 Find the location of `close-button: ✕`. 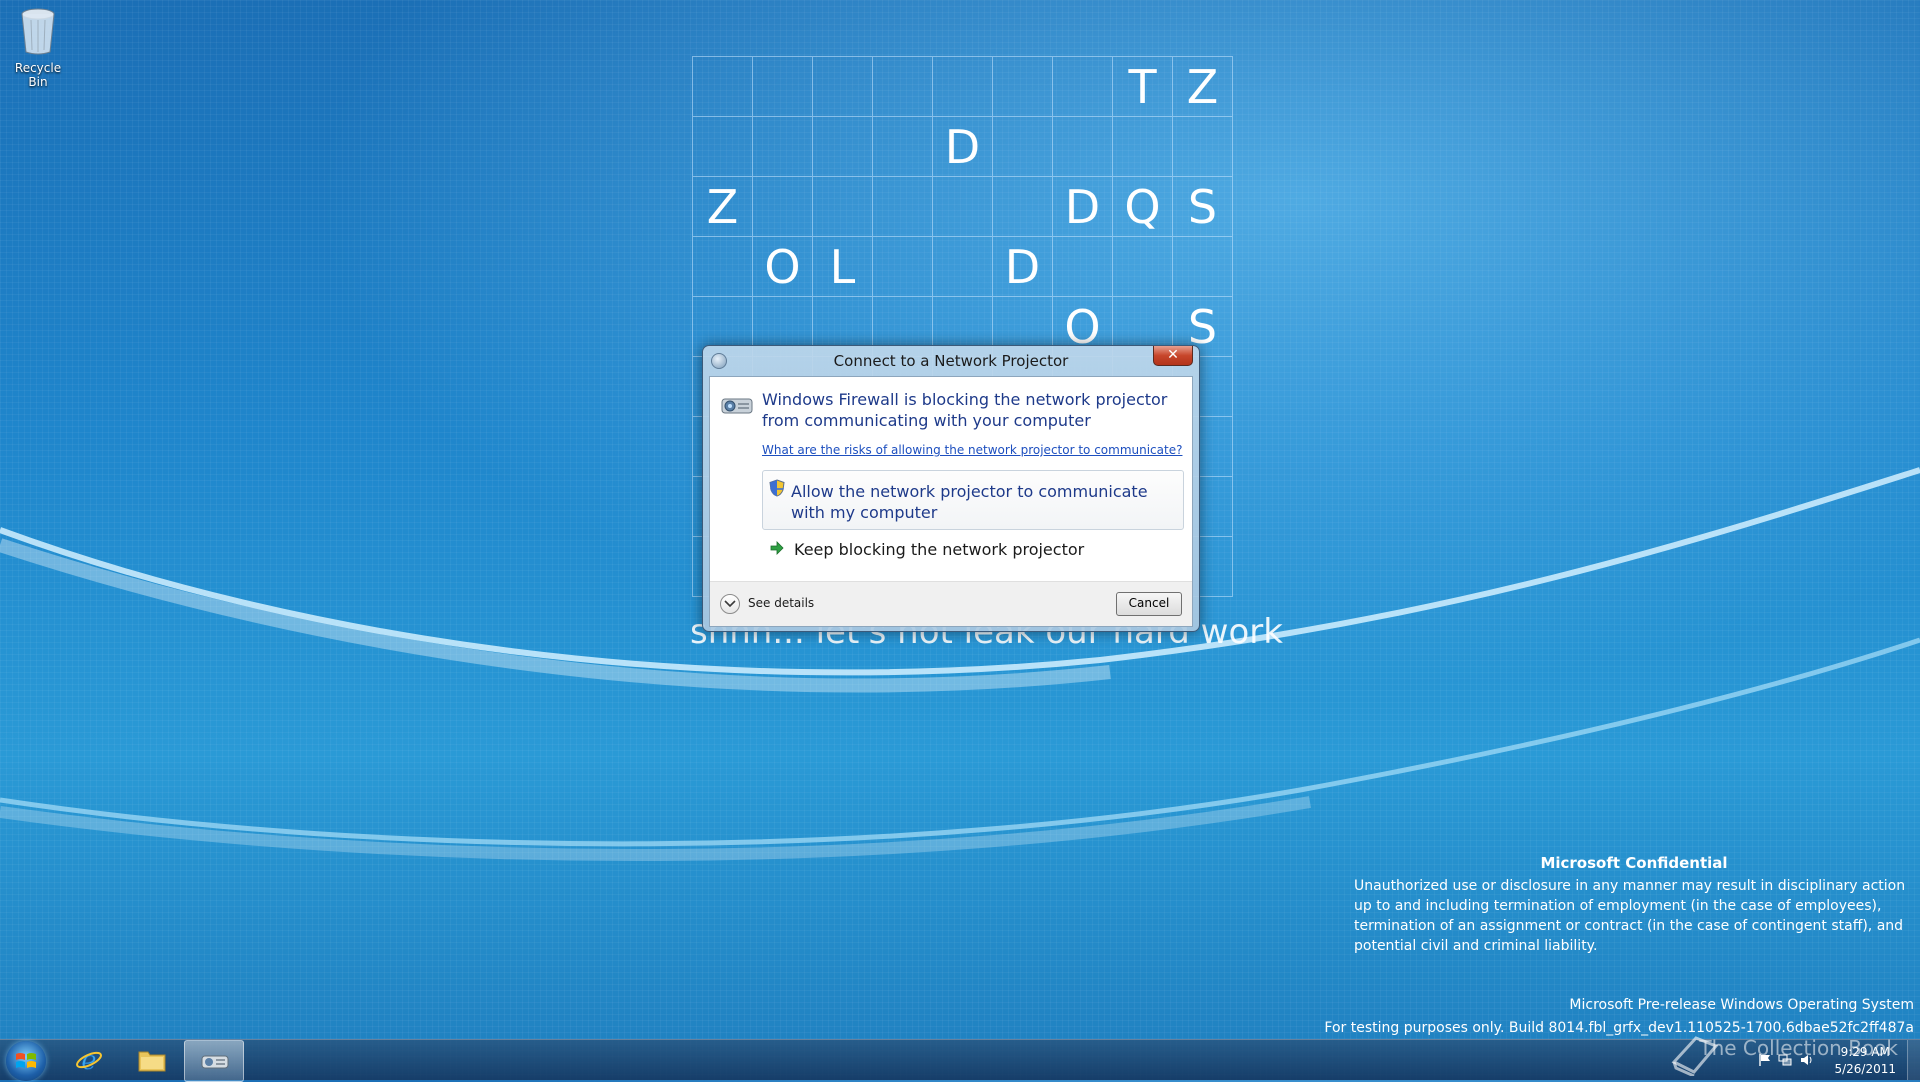

close-button: ✕ is located at coordinates (1173, 356).